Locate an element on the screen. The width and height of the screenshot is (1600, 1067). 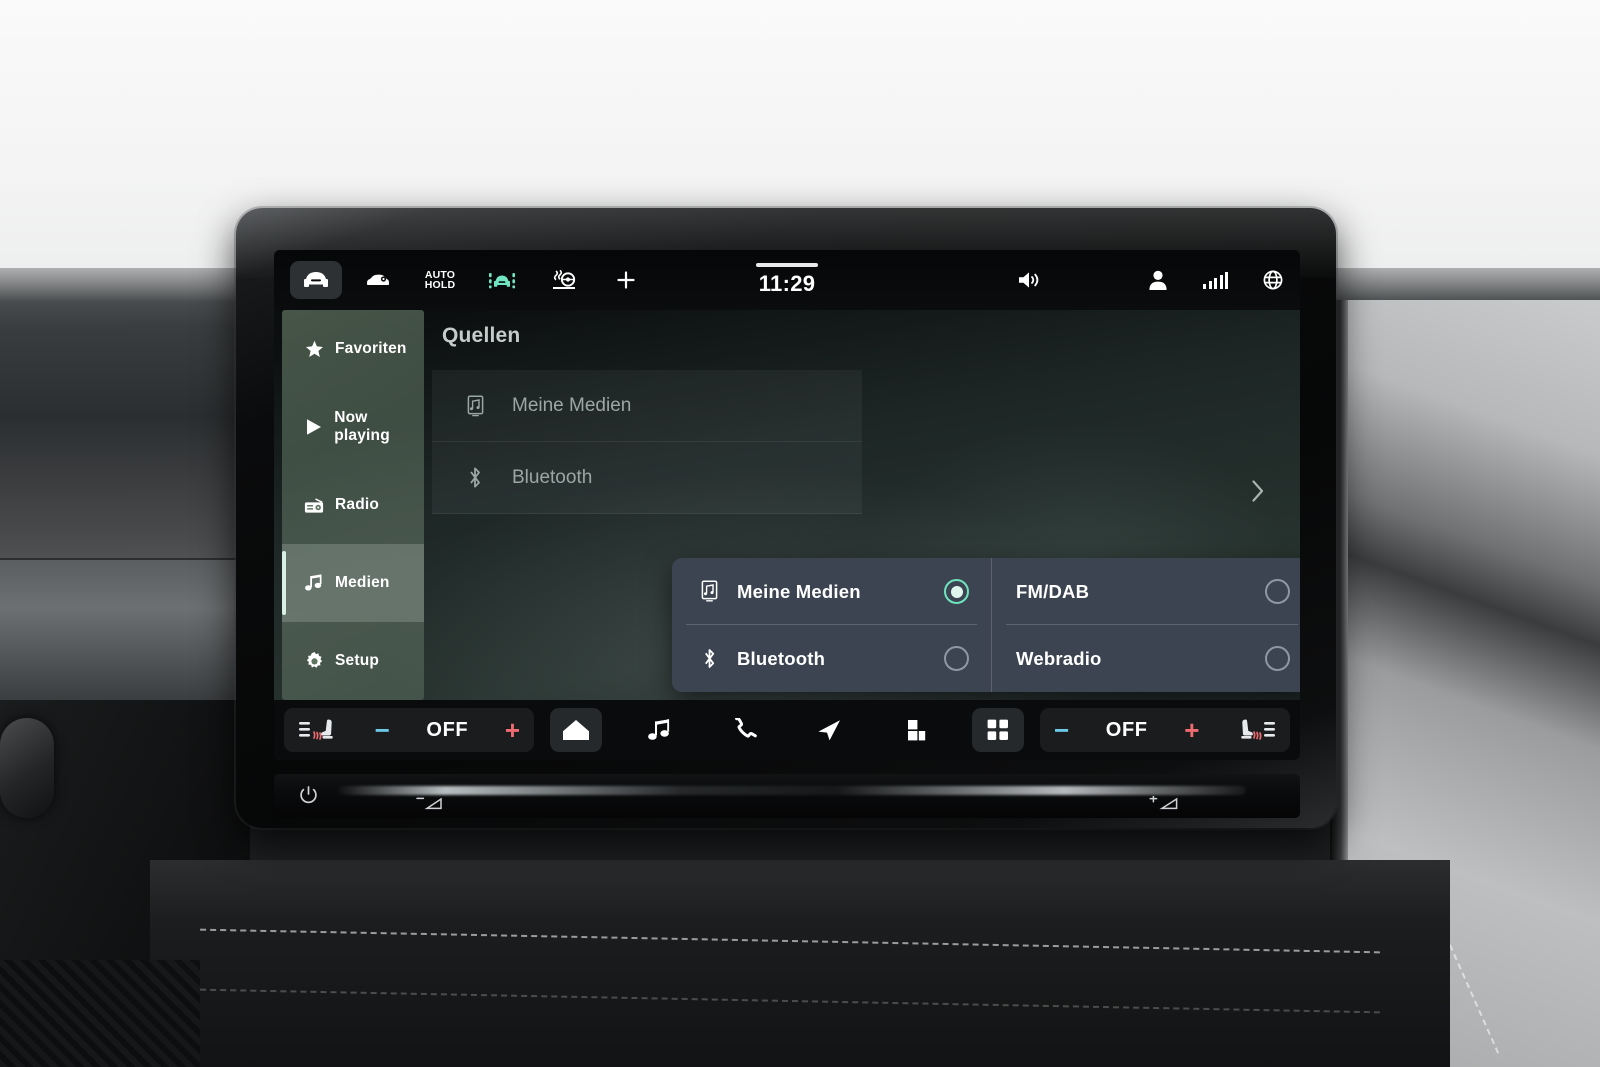
lane-assist-icon is located at coordinates (502, 280).